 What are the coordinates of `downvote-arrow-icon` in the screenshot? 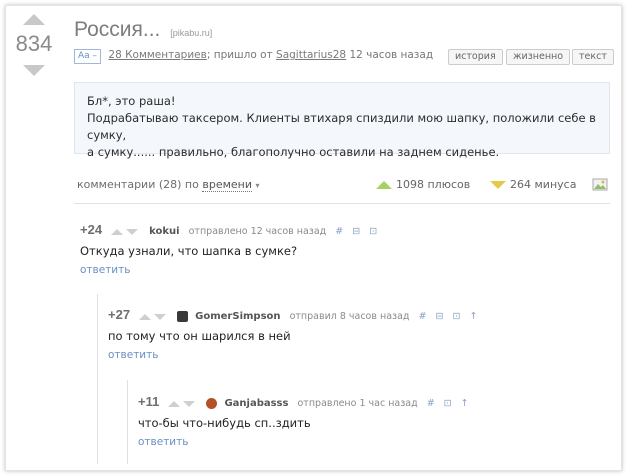 It's located at (34, 70).